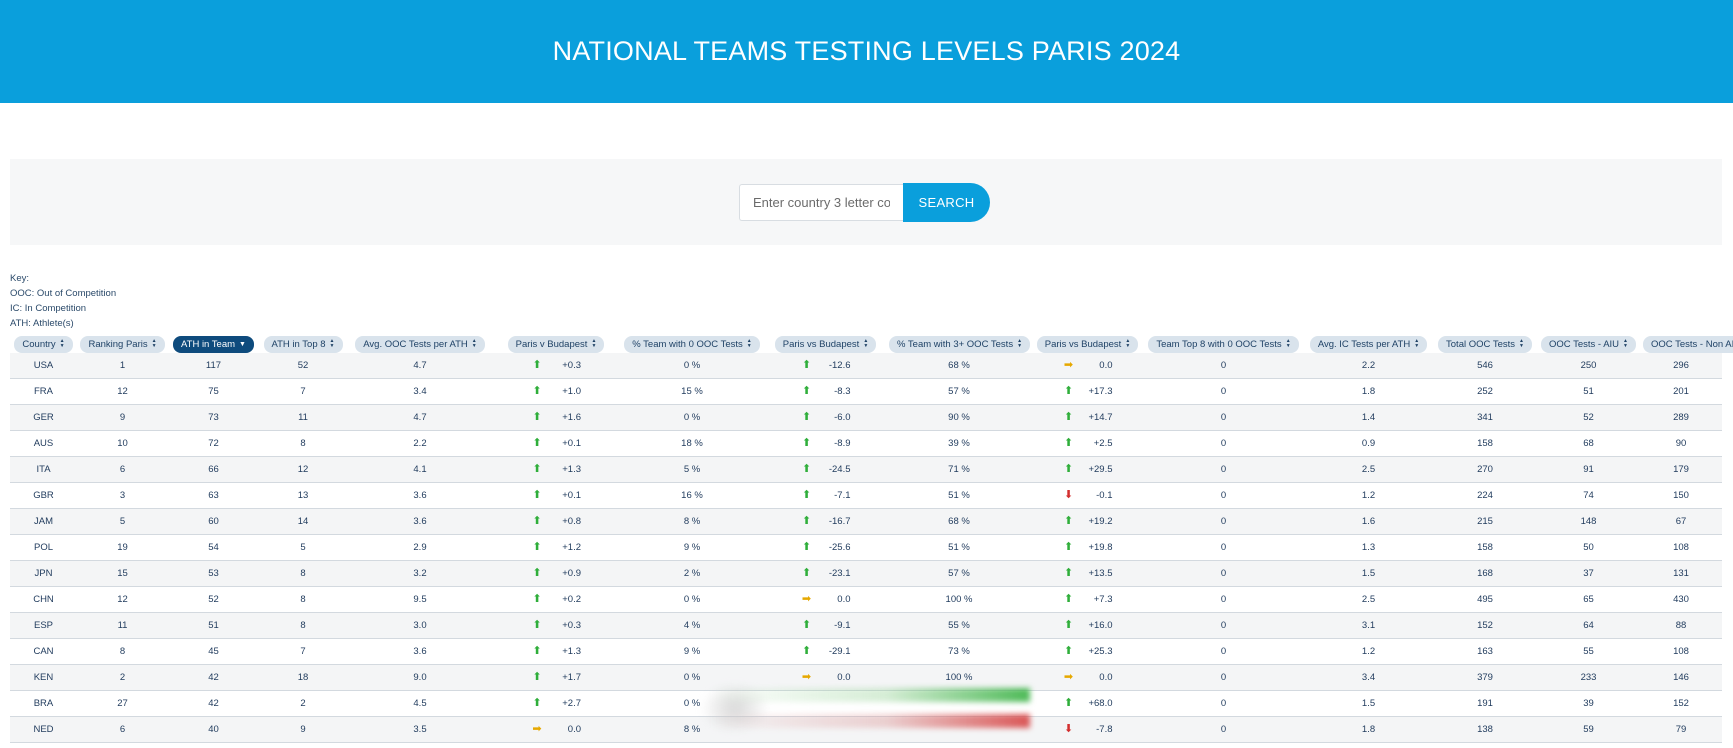  What do you see at coordinates (415, 344) in the screenshot?
I see `column-label: Avg. OOC Tests per ATH` at bounding box center [415, 344].